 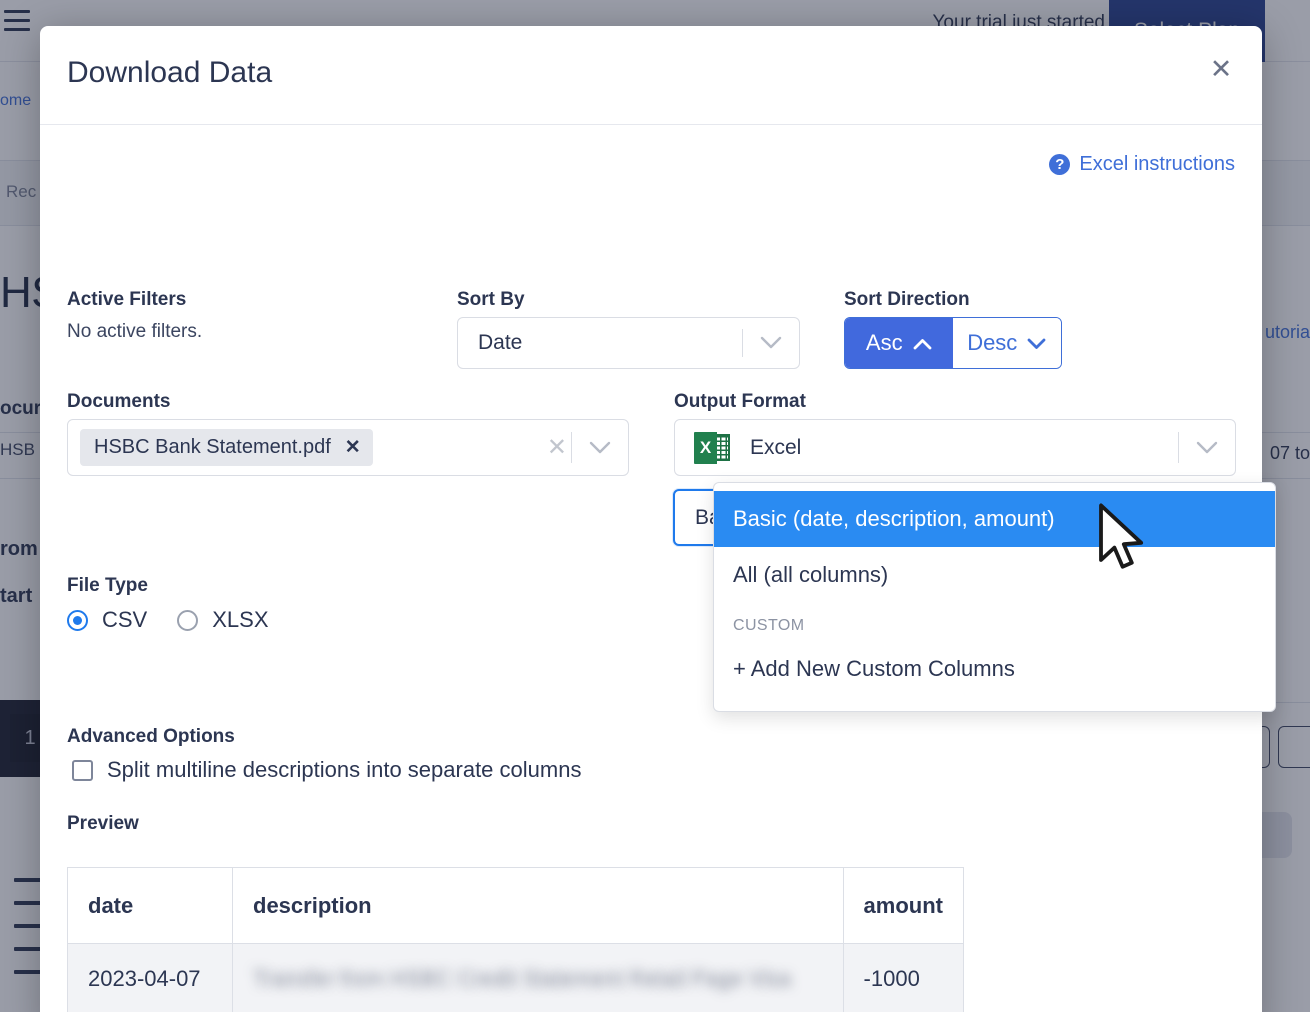 What do you see at coordinates (903, 905) in the screenshot?
I see `column-header-amount: amount` at bounding box center [903, 905].